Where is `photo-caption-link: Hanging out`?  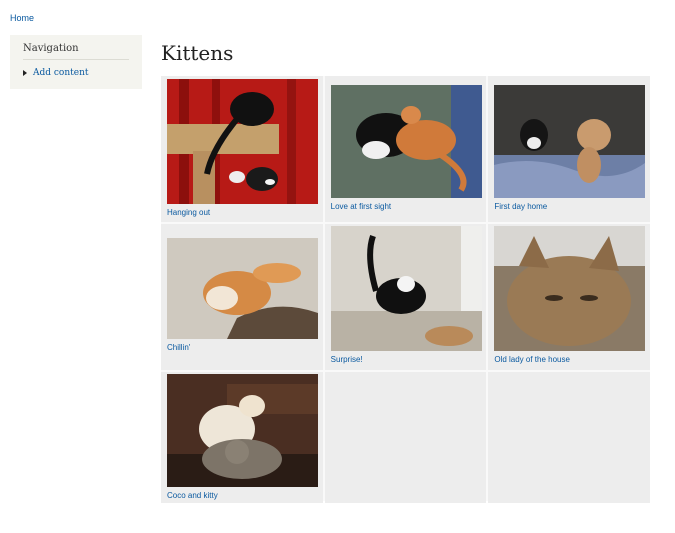 photo-caption-link: Hanging out is located at coordinates (242, 212).